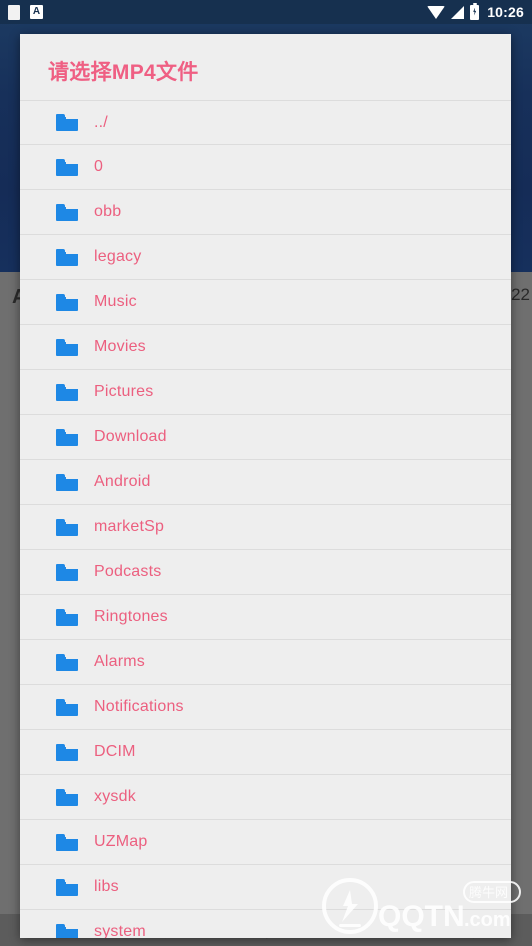 The height and width of the screenshot is (946, 532). Describe the element at coordinates (265, 887) in the screenshot. I see `file-list-item: libs` at that location.